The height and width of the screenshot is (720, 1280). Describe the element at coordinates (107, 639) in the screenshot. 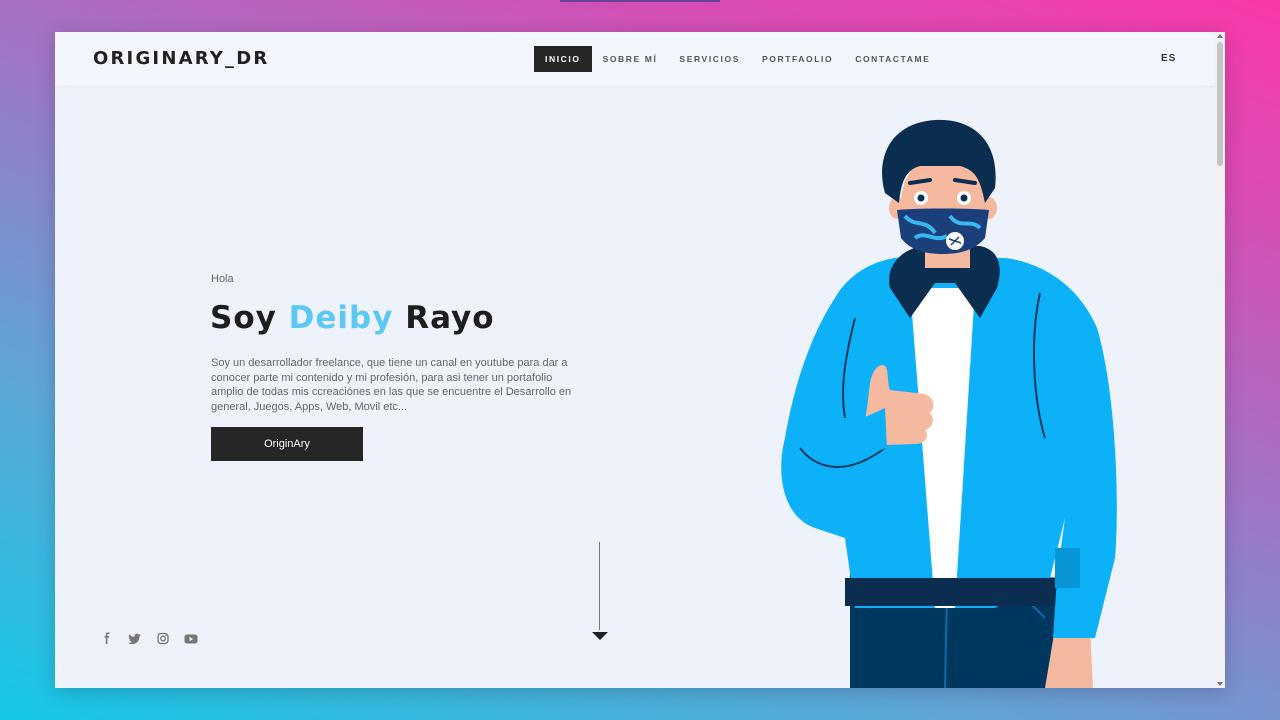

I see `facebook-icon` at that location.